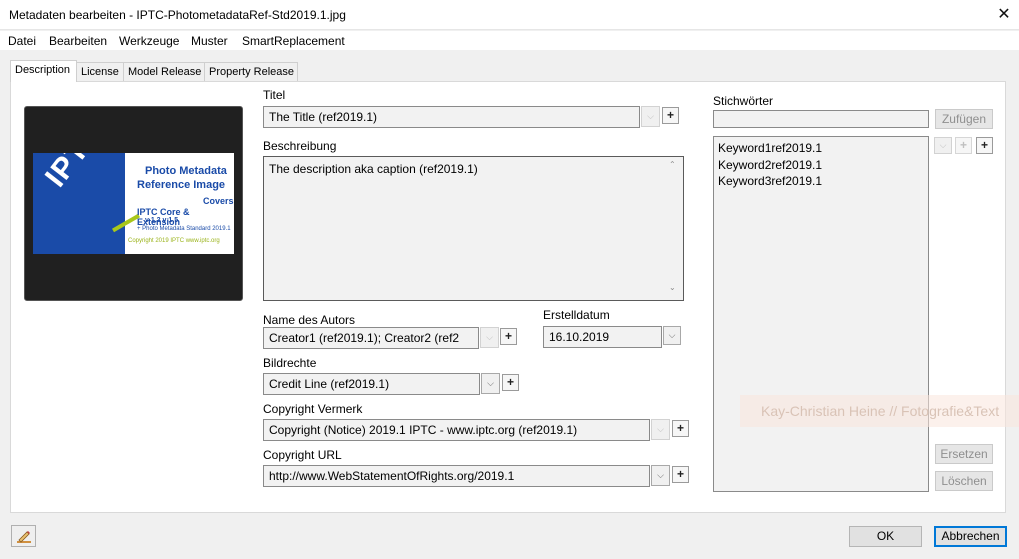 The image size is (1019, 559). I want to click on ersetzen-button: Ersetzen, so click(964, 454).